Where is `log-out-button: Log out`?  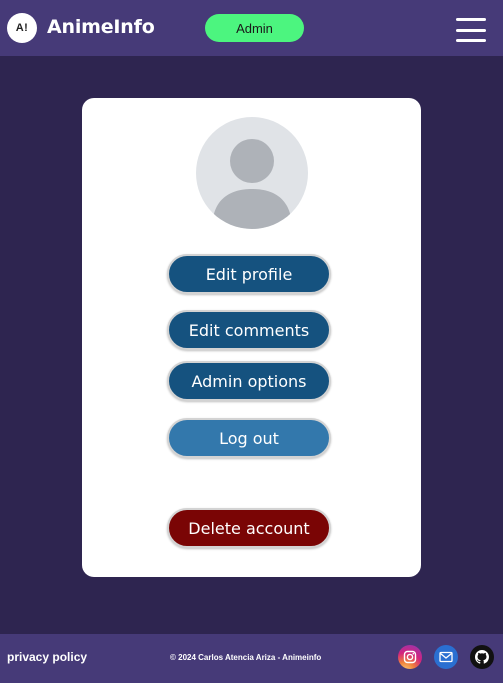 log-out-button: Log out is located at coordinates (249, 438).